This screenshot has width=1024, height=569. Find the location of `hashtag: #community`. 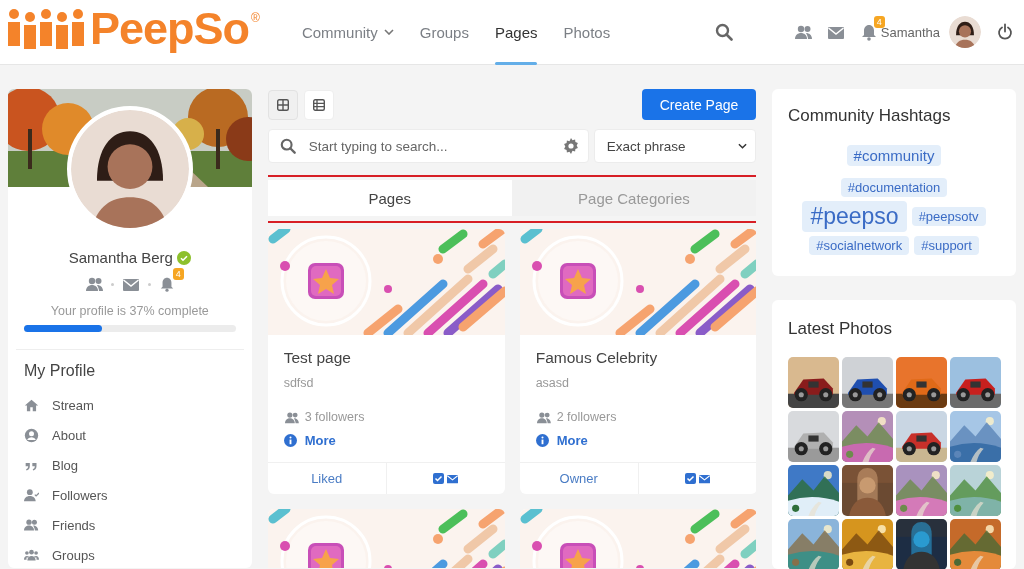

hashtag: #community is located at coordinates (894, 155).